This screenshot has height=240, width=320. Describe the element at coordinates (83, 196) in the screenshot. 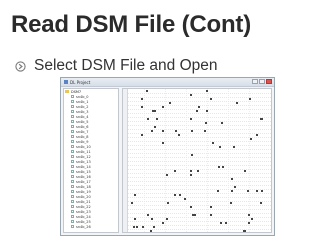

I see `tree-item-label: sn4b_20` at that location.